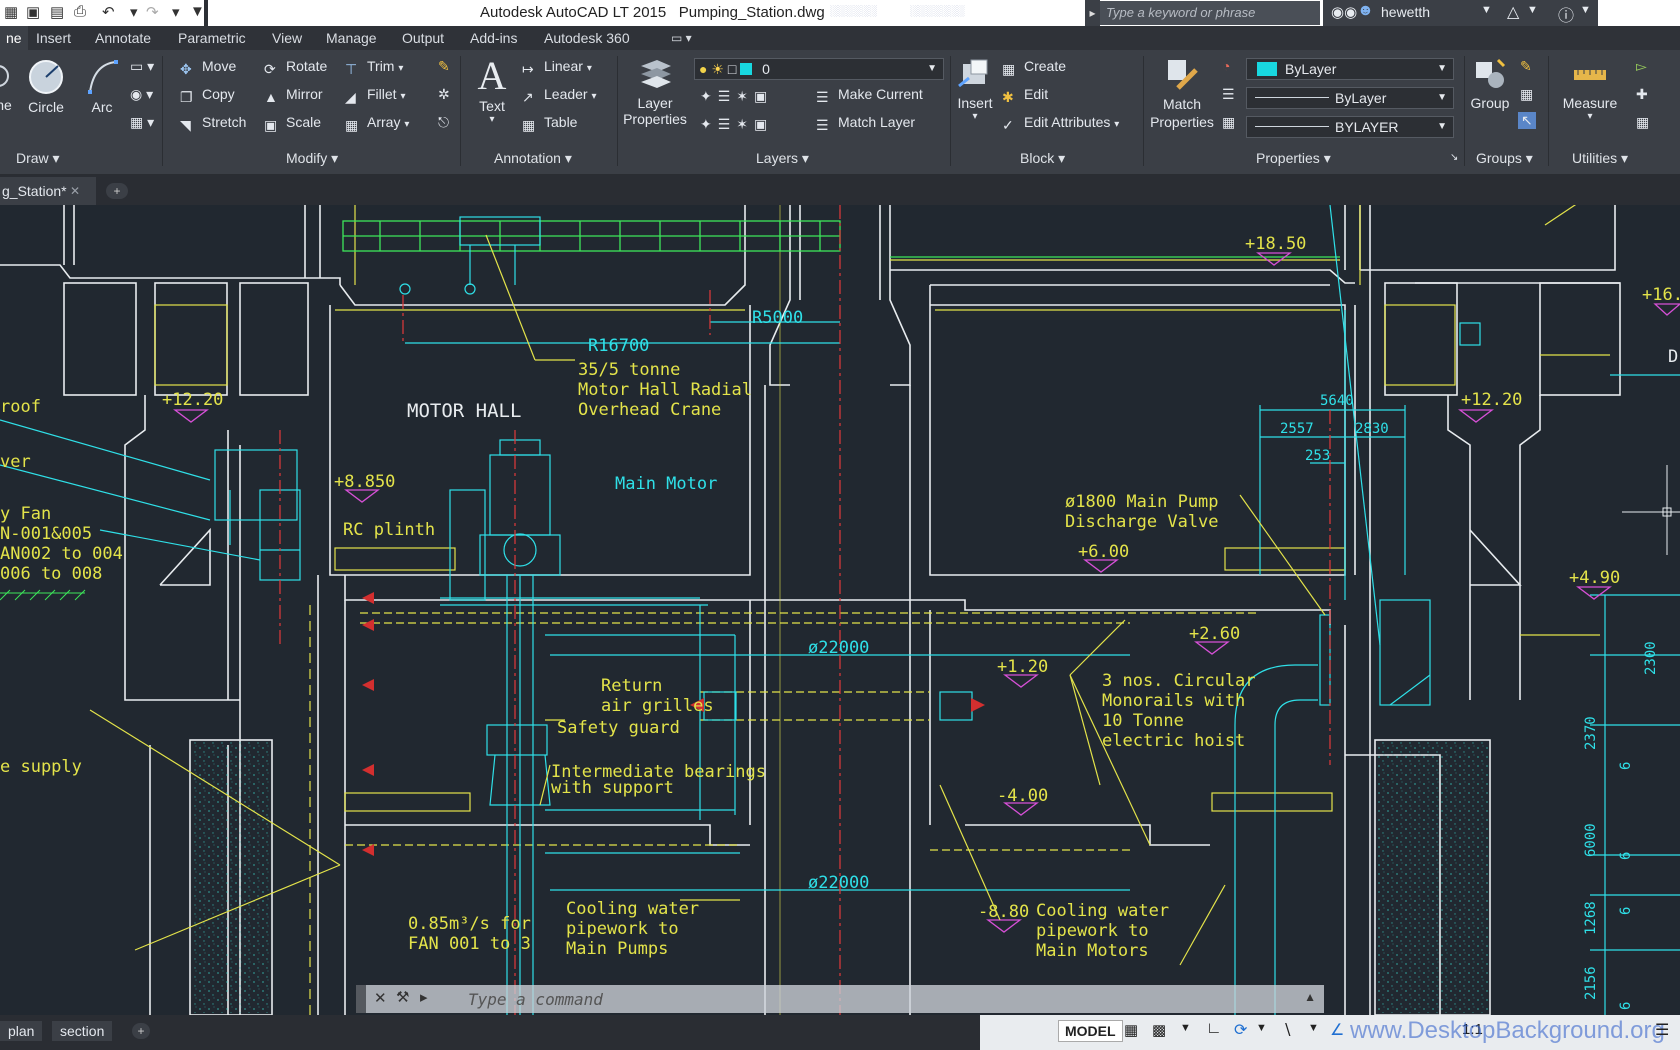  I want to click on erase-icon: ✎, so click(444, 66).